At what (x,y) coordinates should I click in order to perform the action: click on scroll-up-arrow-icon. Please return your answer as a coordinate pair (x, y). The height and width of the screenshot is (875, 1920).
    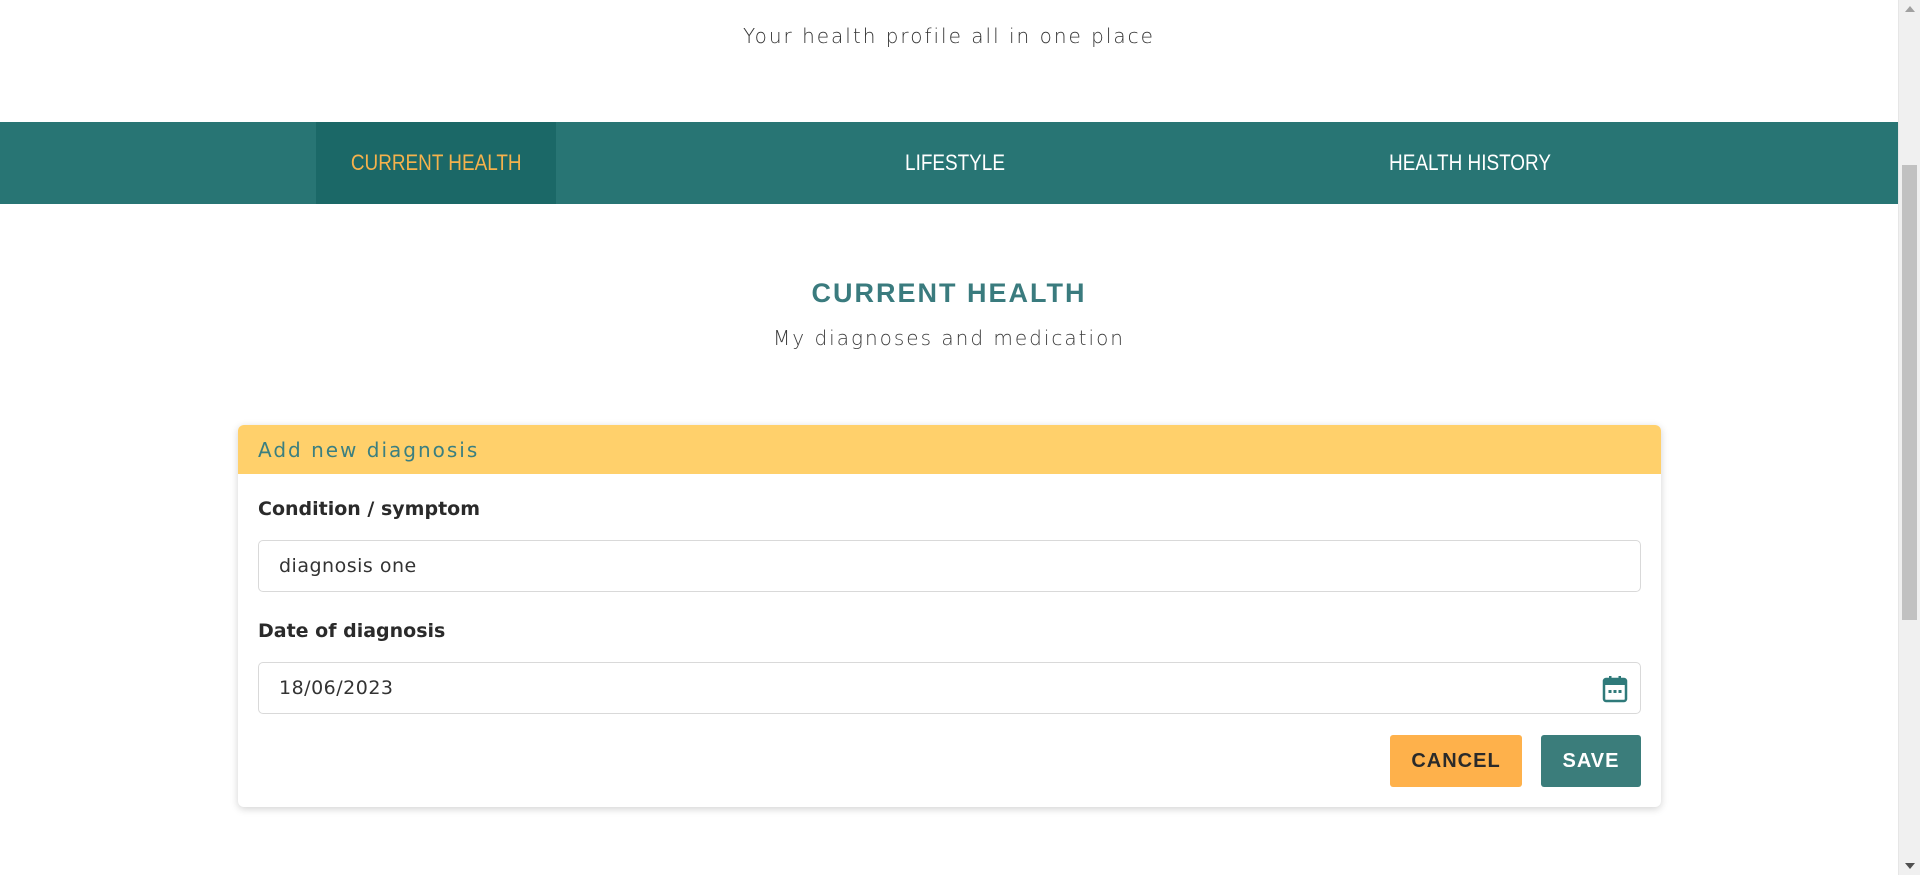
    Looking at the image, I should click on (1910, 9).